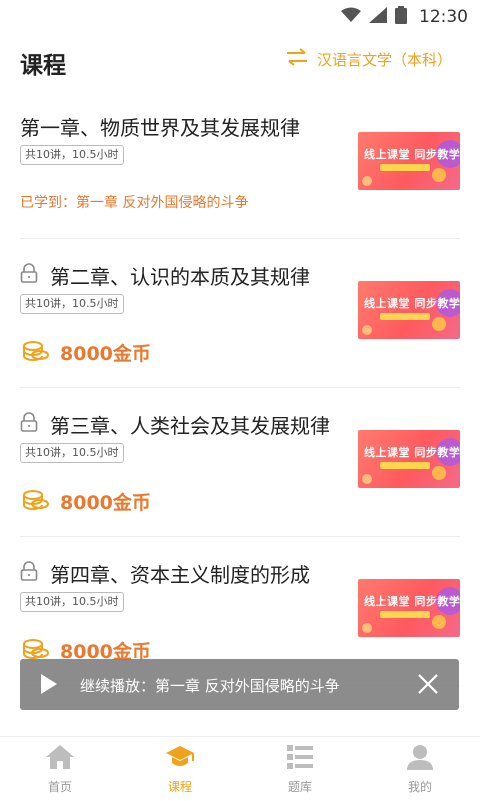 The image size is (480, 801). What do you see at coordinates (420, 759) in the screenshot?
I see `person-icon` at bounding box center [420, 759].